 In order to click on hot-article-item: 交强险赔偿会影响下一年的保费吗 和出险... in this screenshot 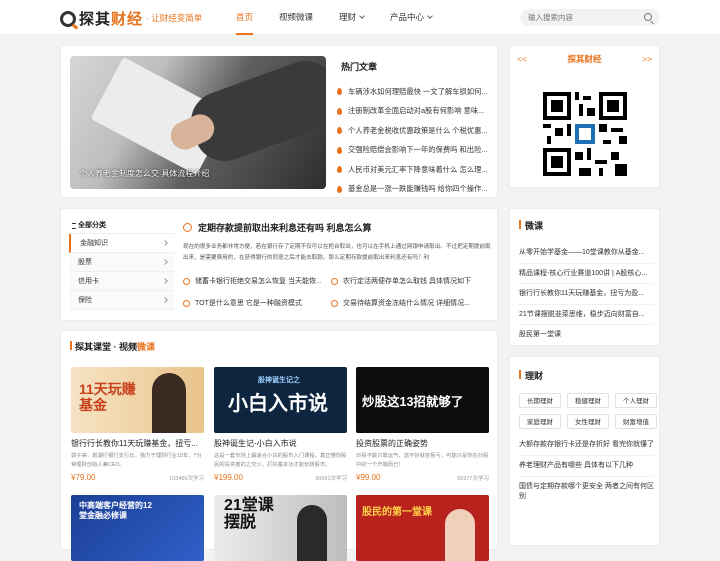, I will do `click(413, 151)`.